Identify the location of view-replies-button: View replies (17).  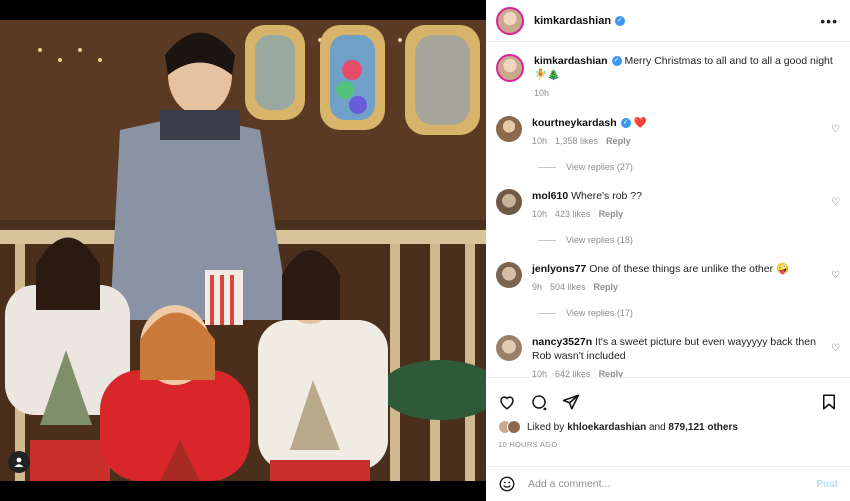
(585, 313).